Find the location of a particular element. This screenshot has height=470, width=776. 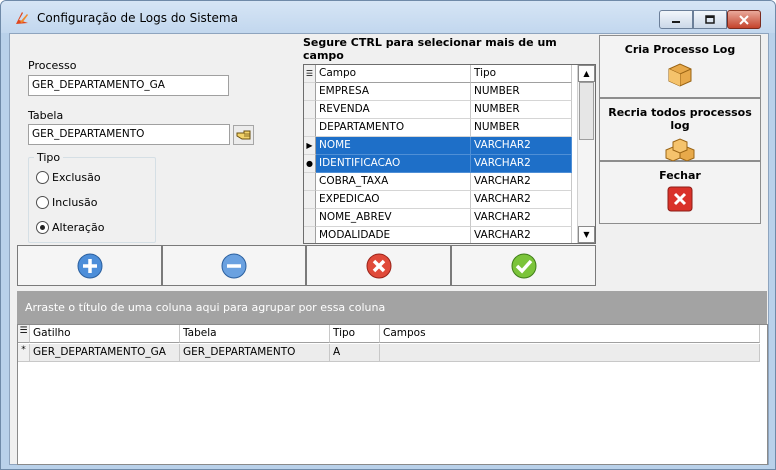

triggers-header-row: ☰ Gatilho Tabela Tipo Campos is located at coordinates (392, 334).